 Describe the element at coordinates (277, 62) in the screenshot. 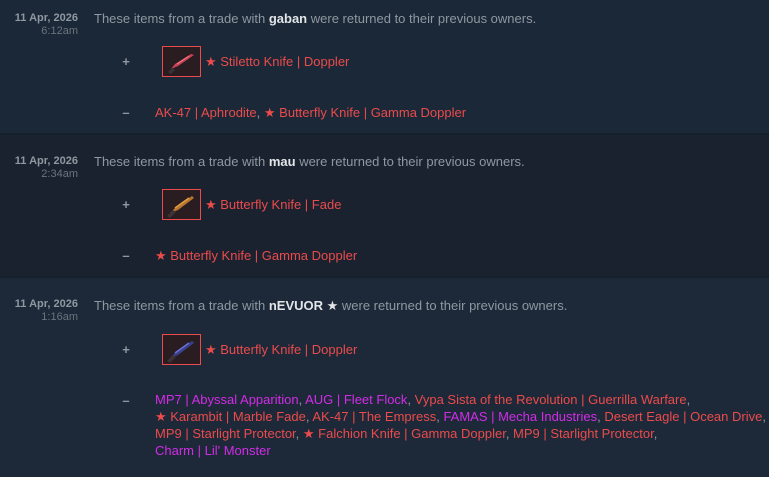

I see `received-item-name: ★ Stiletto Knife | Doppler` at that location.